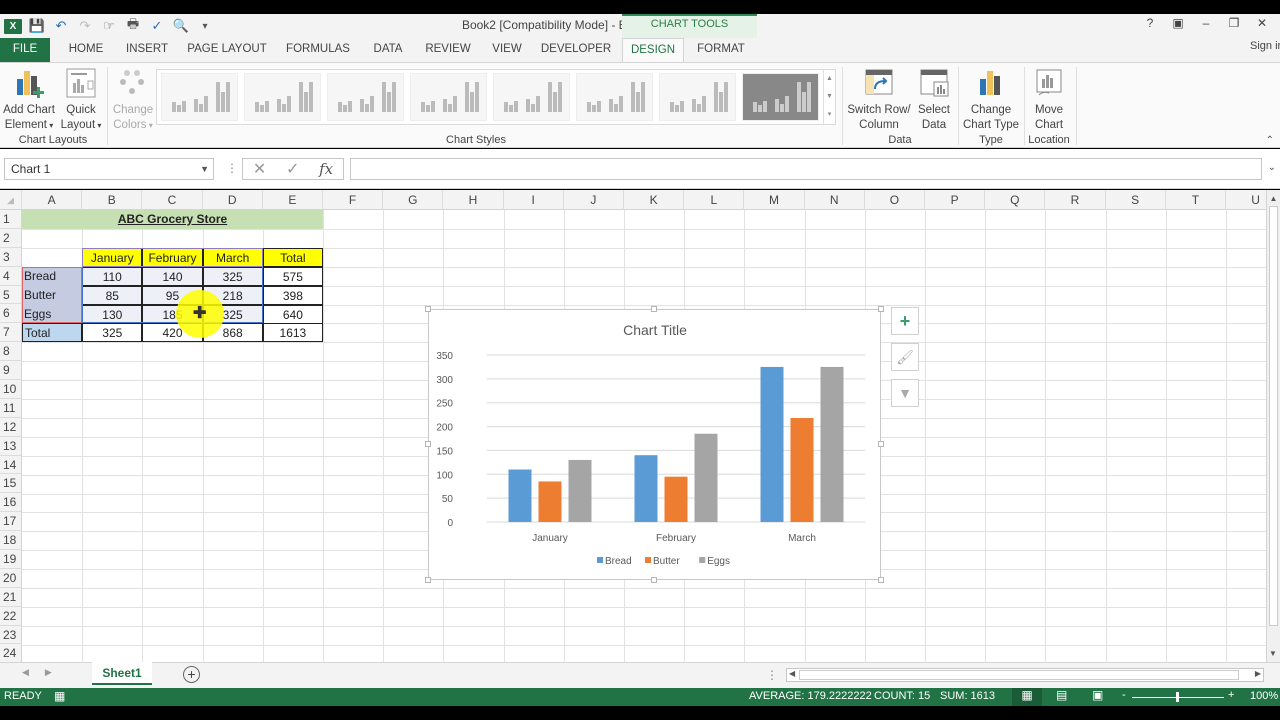  Describe the element at coordinates (172, 314) in the screenshot. I see `cell-value: 185` at that location.